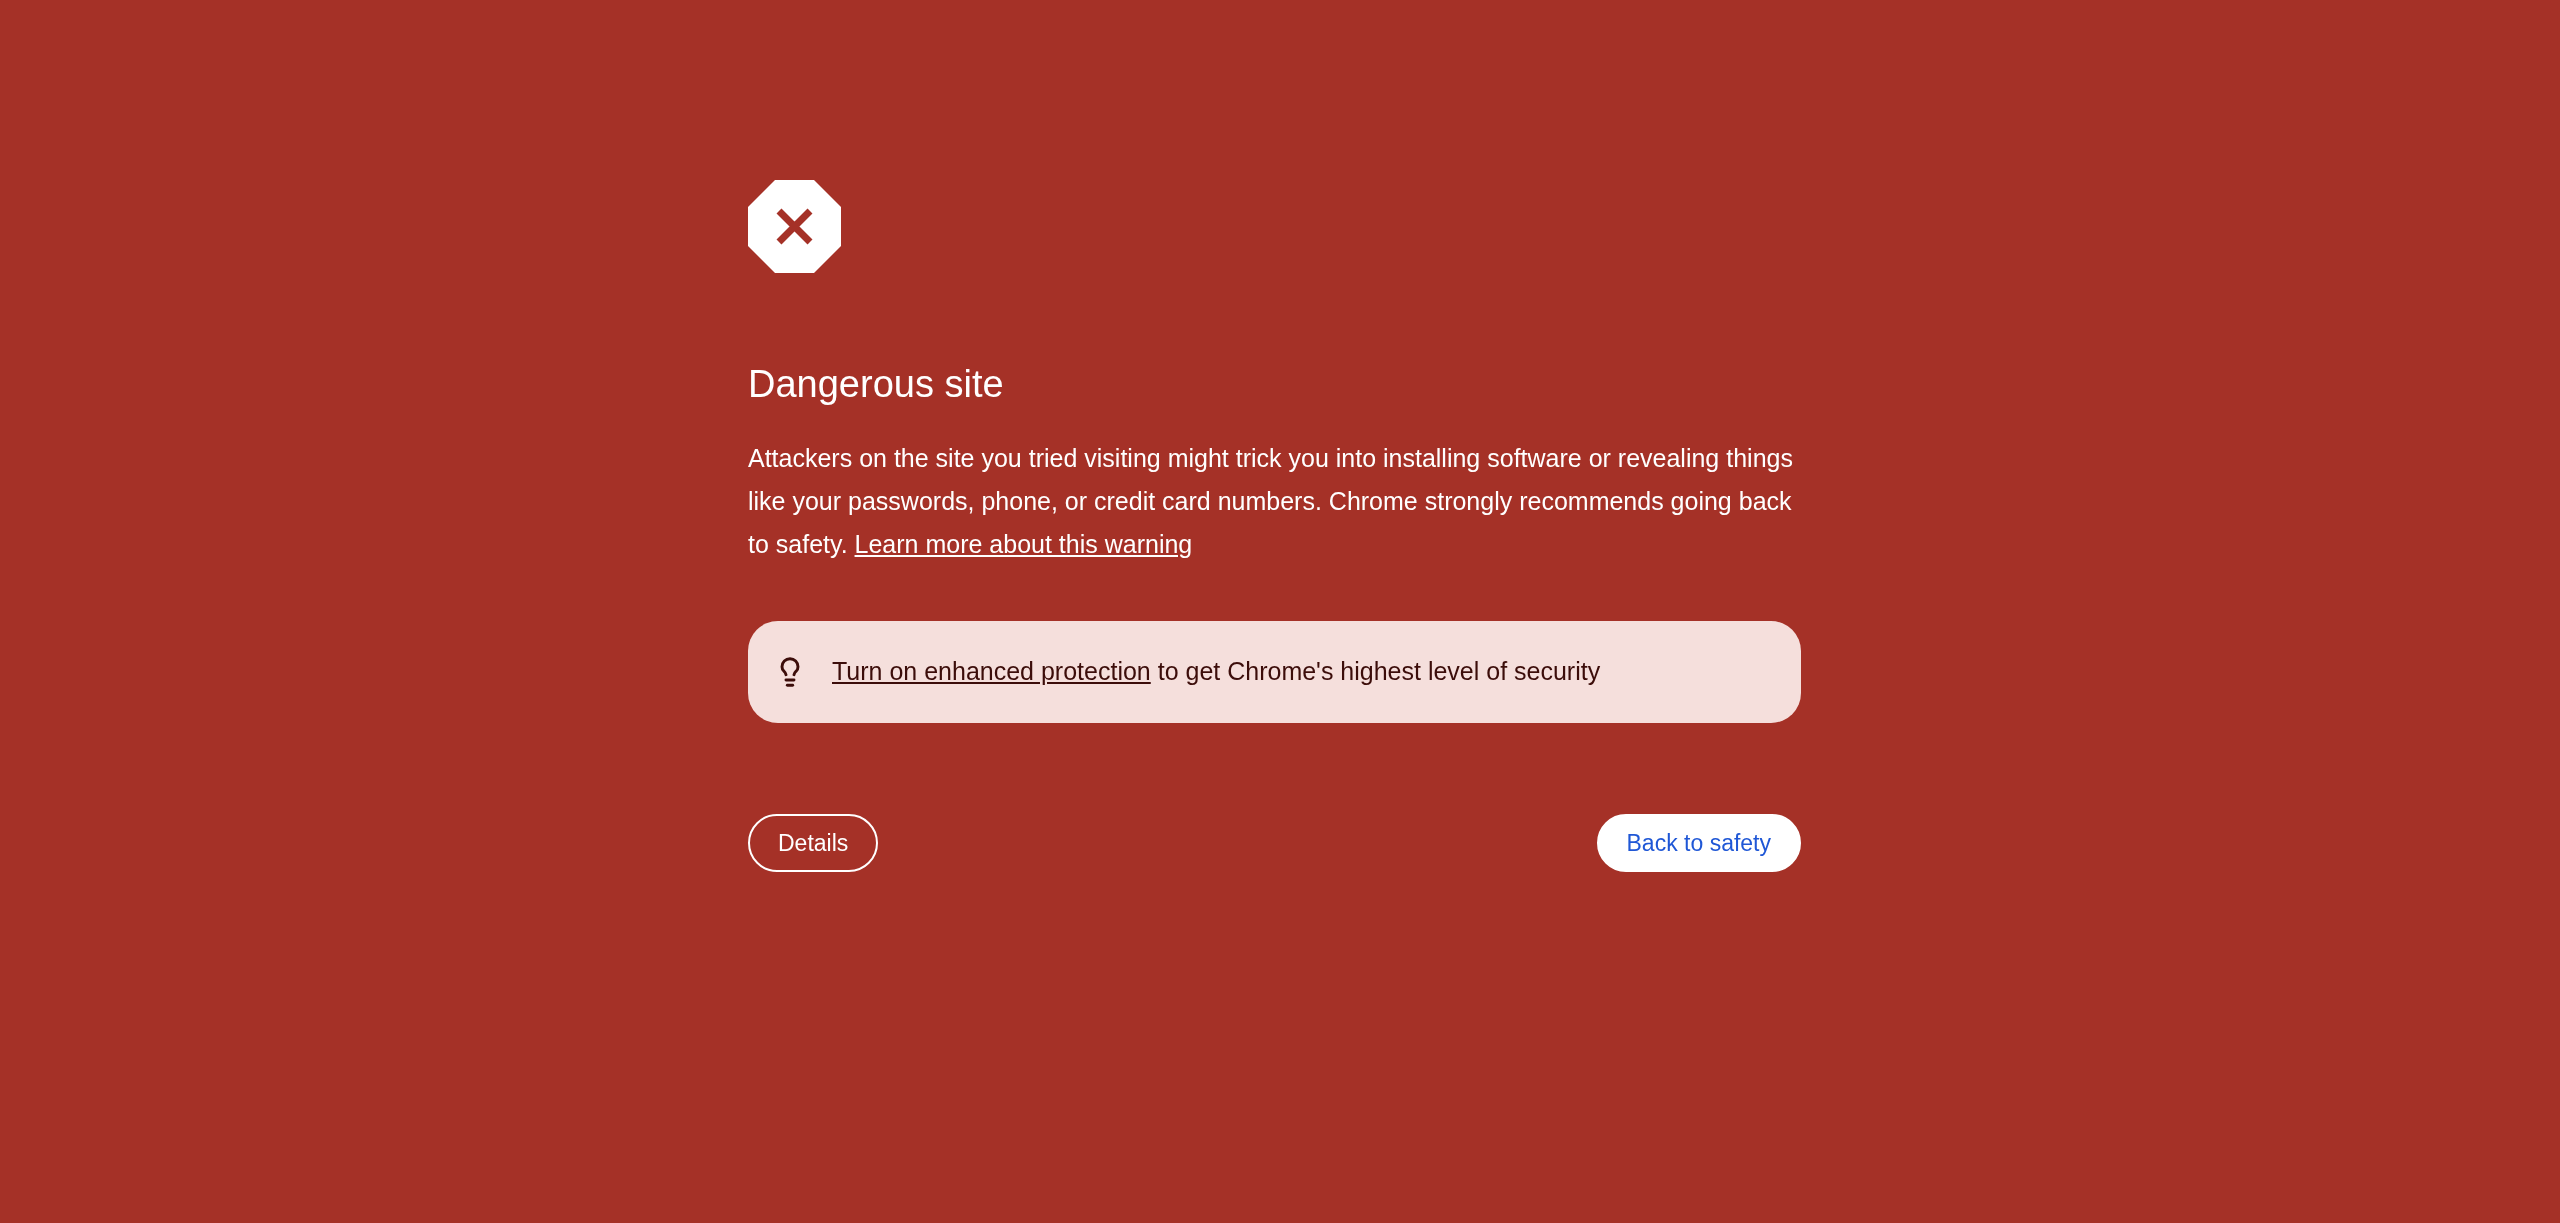  I want to click on warning-description: Attackers on the site you tried visiting might trick you into installing software or revealing things like your passwords, phone, or credit card numbers. Chrome strongly recommends going back to safety. Learn more about this warning, so click(1271, 501).